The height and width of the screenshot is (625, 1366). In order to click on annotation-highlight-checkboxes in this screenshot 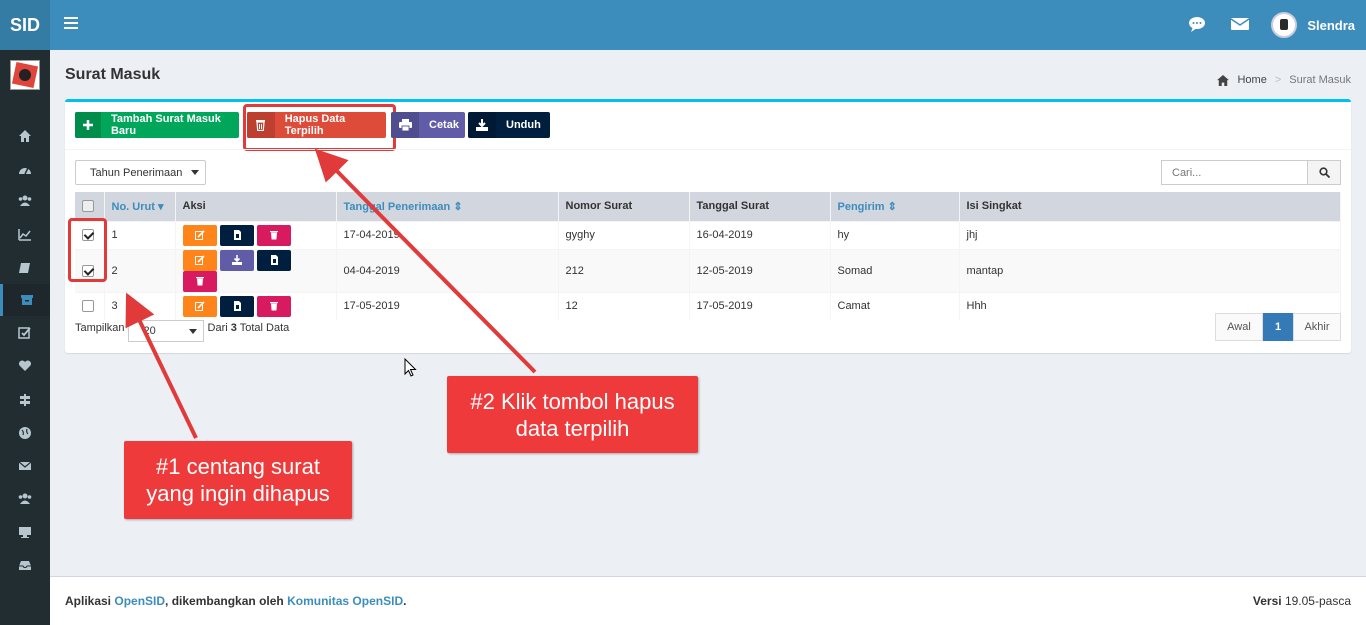, I will do `click(87, 250)`.